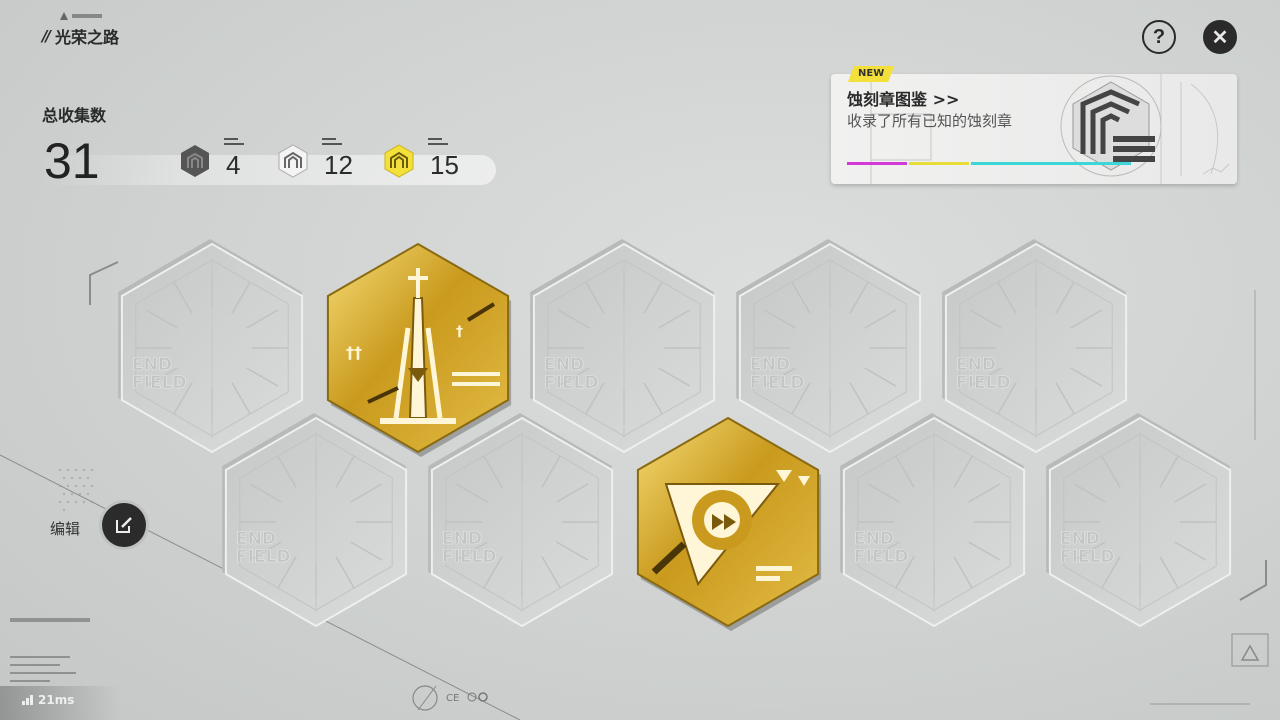  I want to click on svg-text: CE, so click(452, 698).